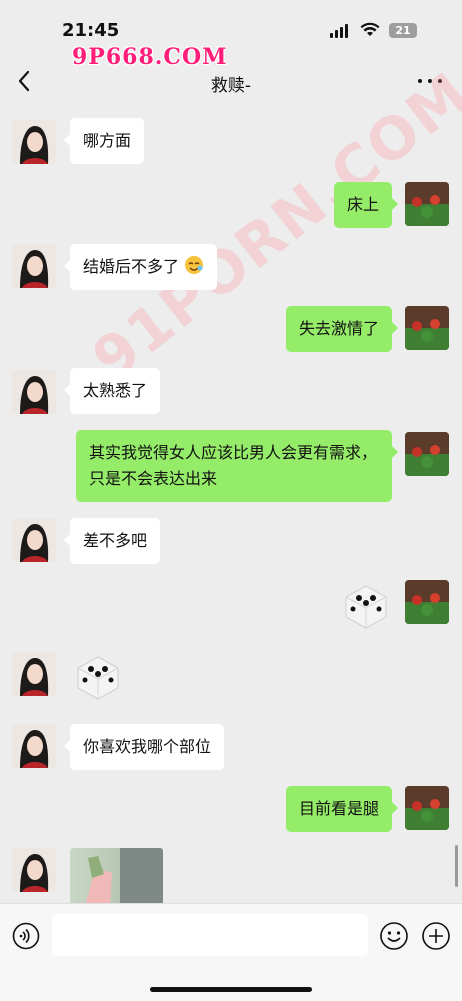  I want to click on message-bubble: 目前看是腿, so click(342, 809).